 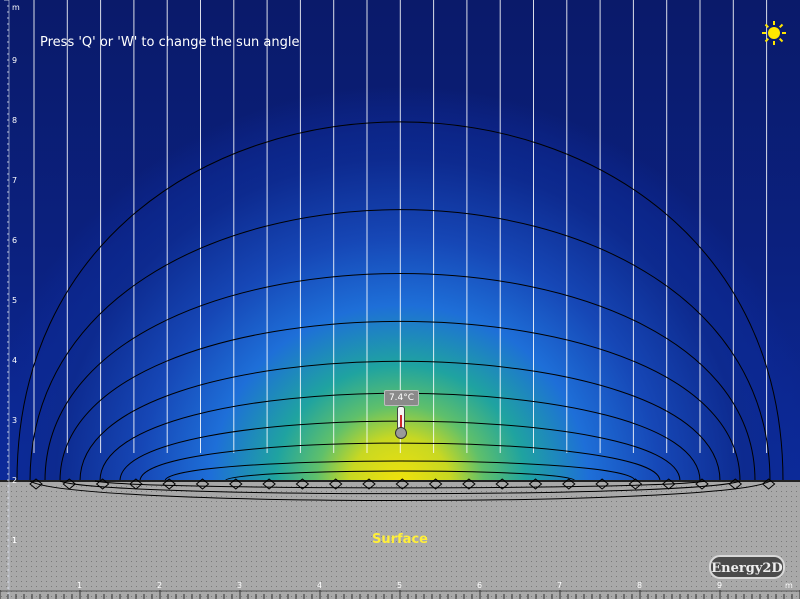 What do you see at coordinates (401, 398) in the screenshot?
I see `thermometer-reading: 7.4°C` at bounding box center [401, 398].